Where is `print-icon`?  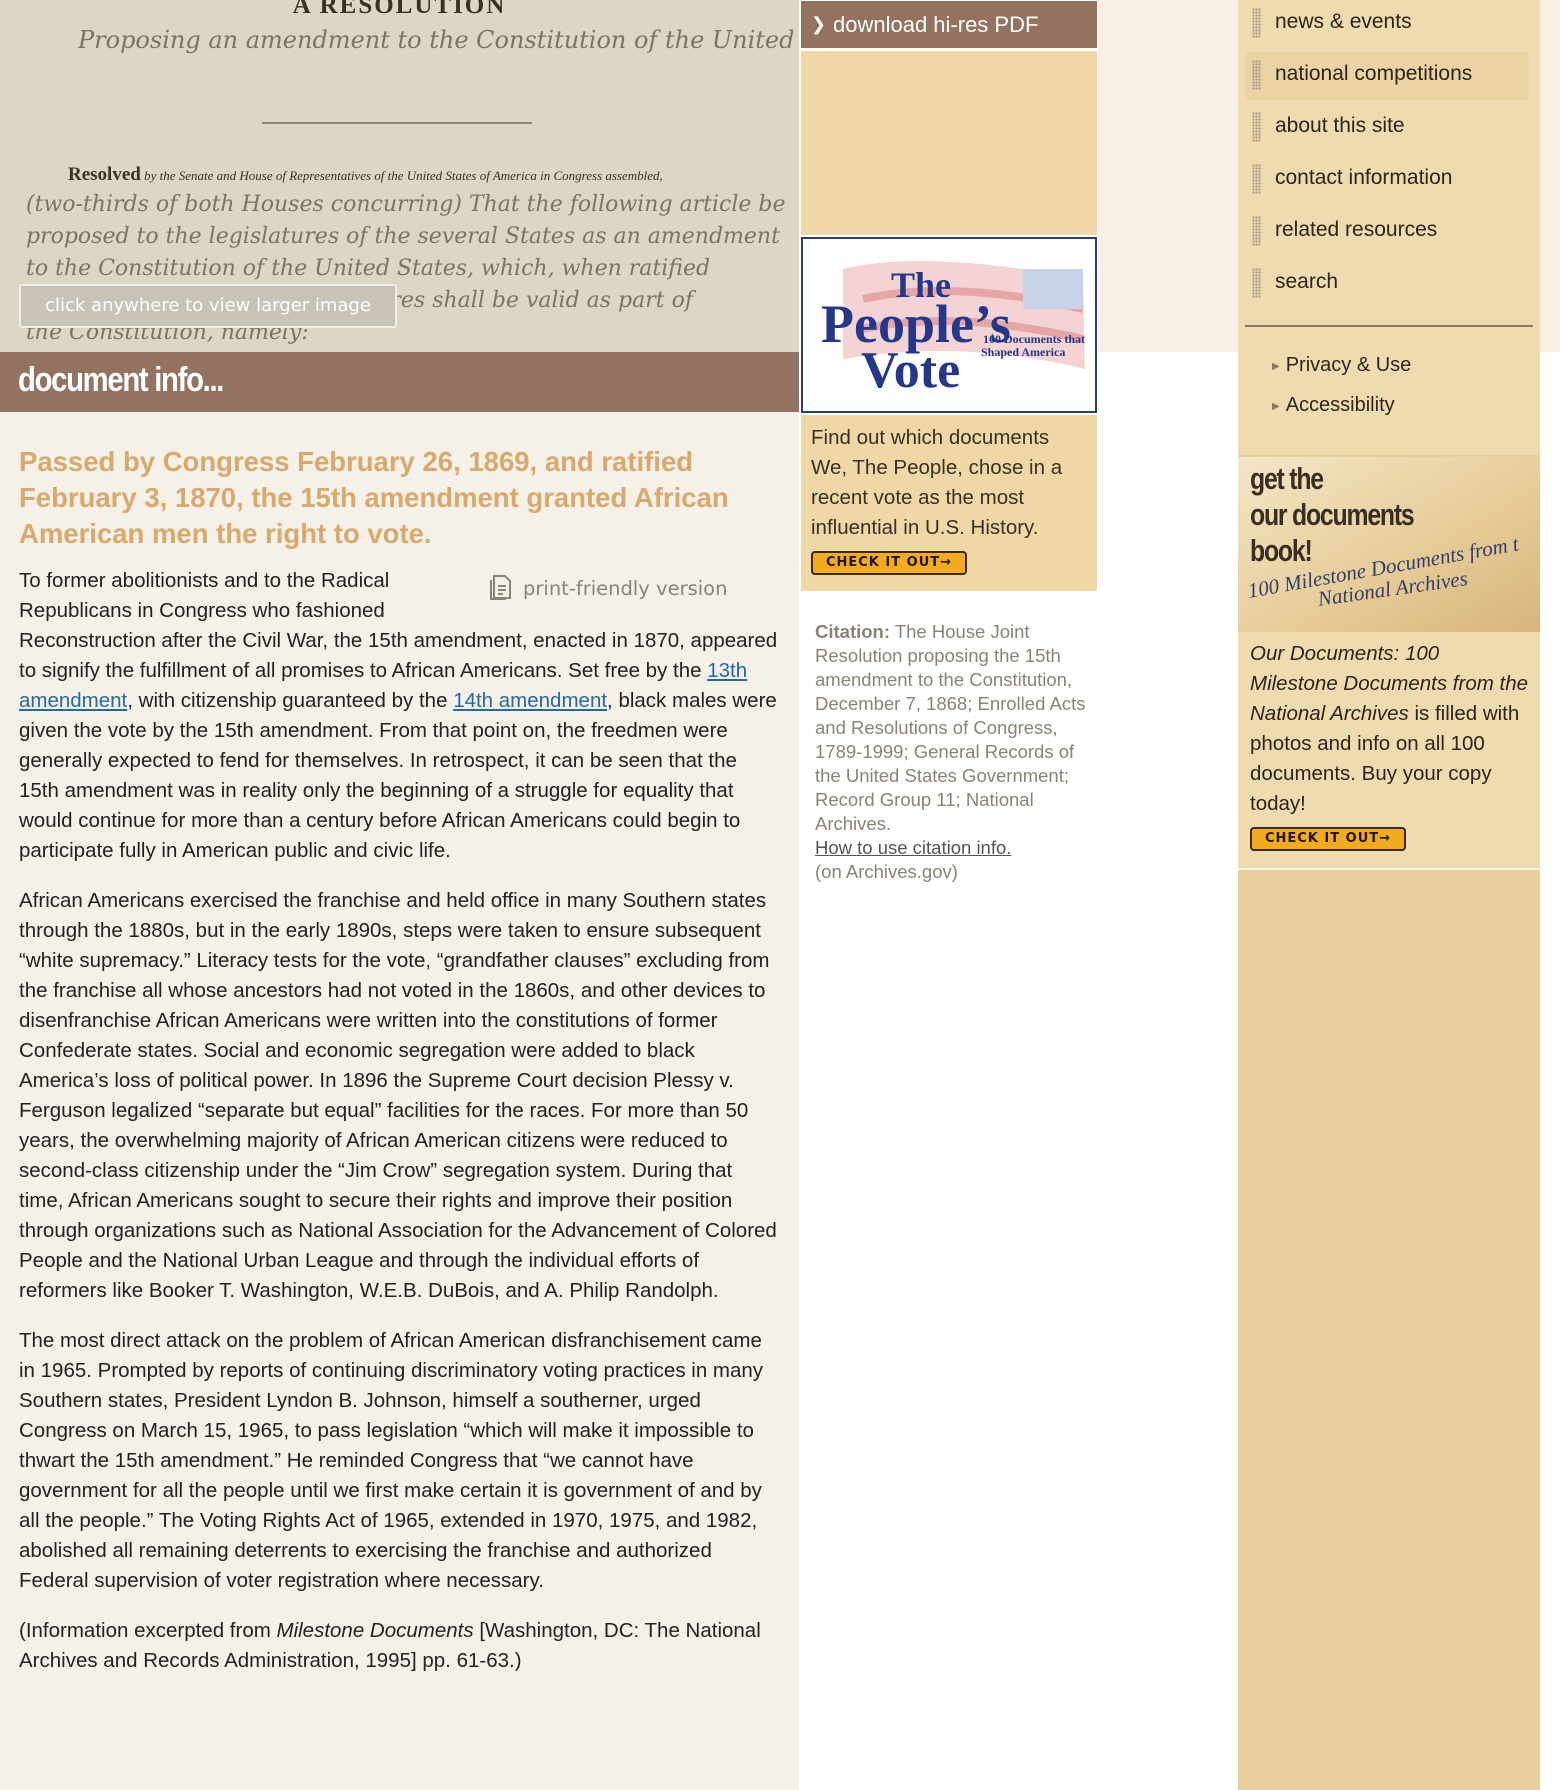 print-icon is located at coordinates (500, 587).